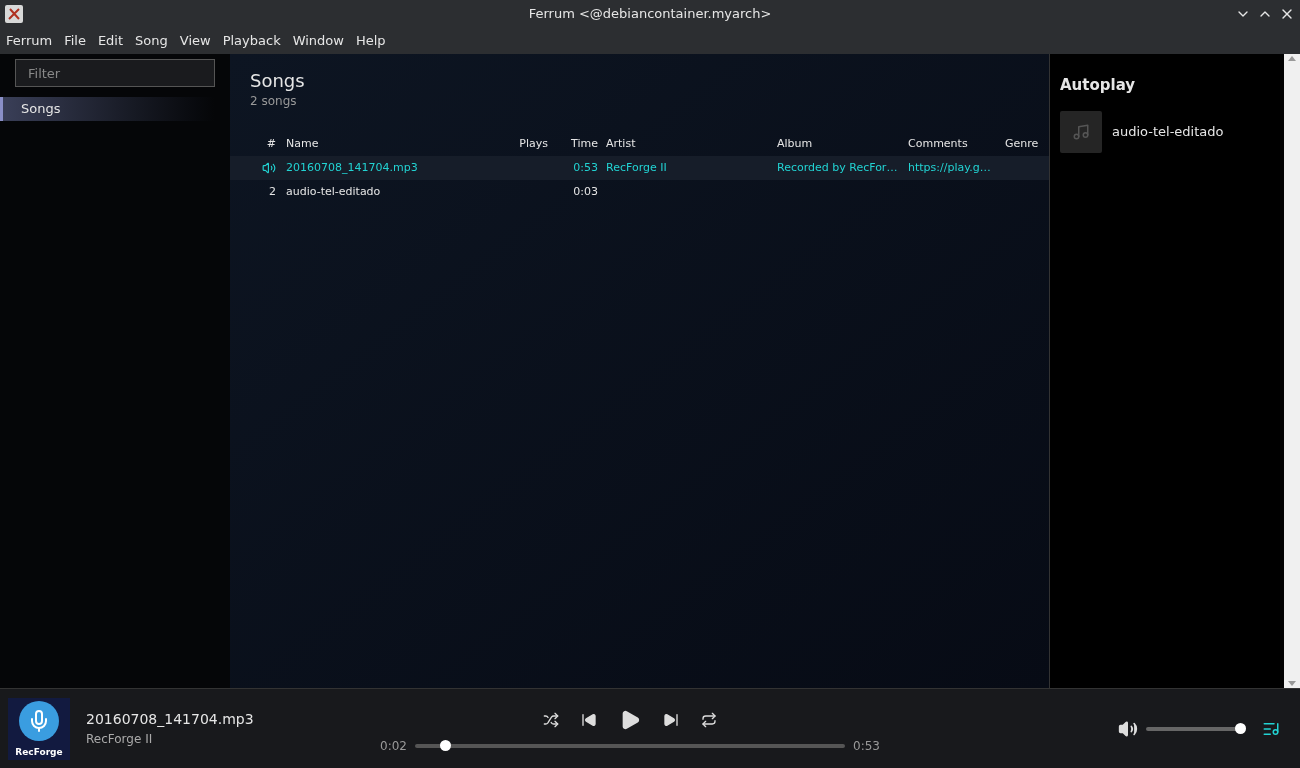  Describe the element at coordinates (352, 167) in the screenshot. I see `song-name: 20160708_141704.mp3` at that location.